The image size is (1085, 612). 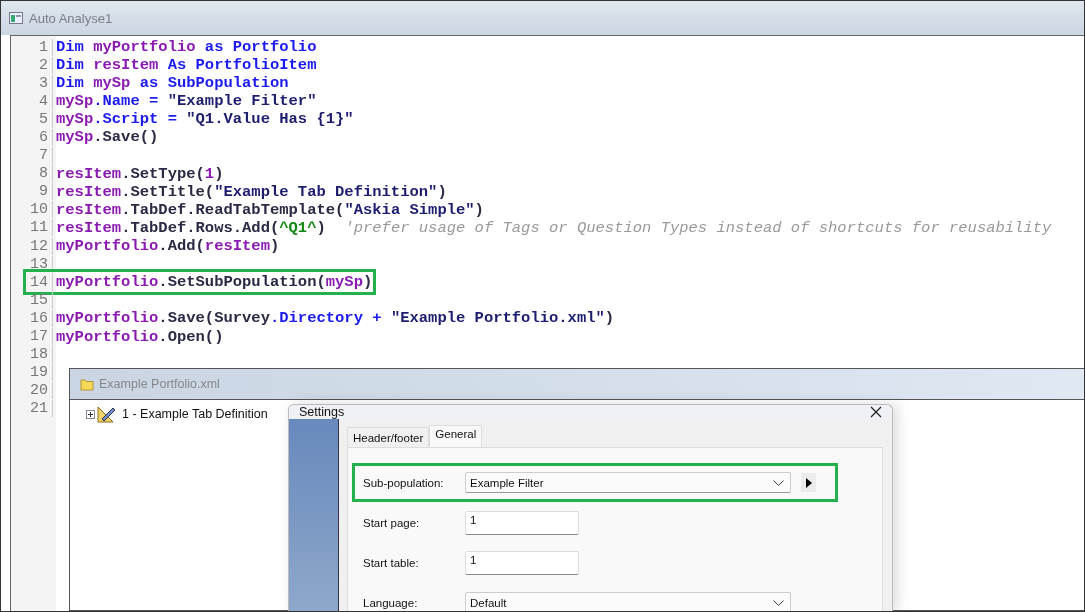 What do you see at coordinates (71, 18) in the screenshot?
I see `window-title: Auto Analyse1` at bounding box center [71, 18].